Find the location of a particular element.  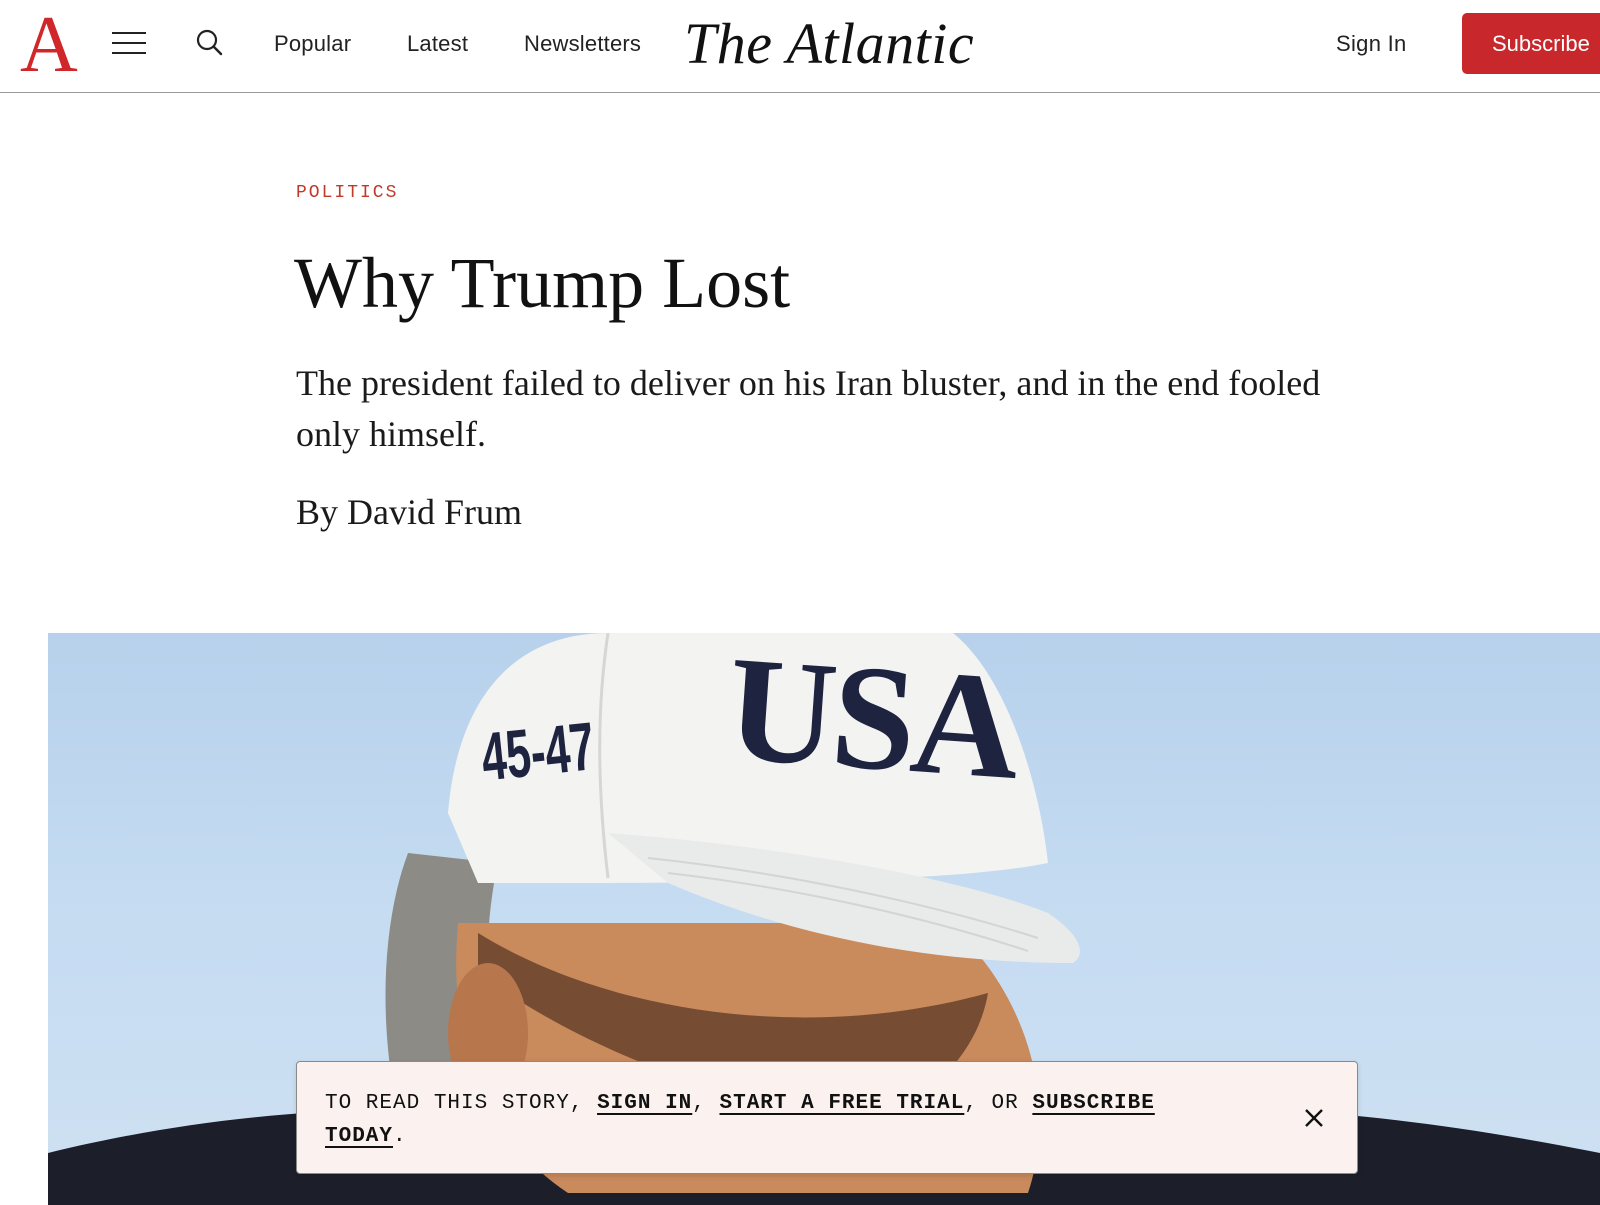

atlantic-logo: A is located at coordinates (49, 45).